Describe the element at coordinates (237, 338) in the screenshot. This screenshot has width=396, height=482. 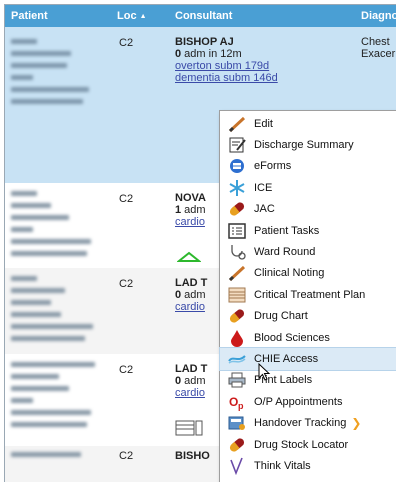
I see `blood-drop-icon` at that location.